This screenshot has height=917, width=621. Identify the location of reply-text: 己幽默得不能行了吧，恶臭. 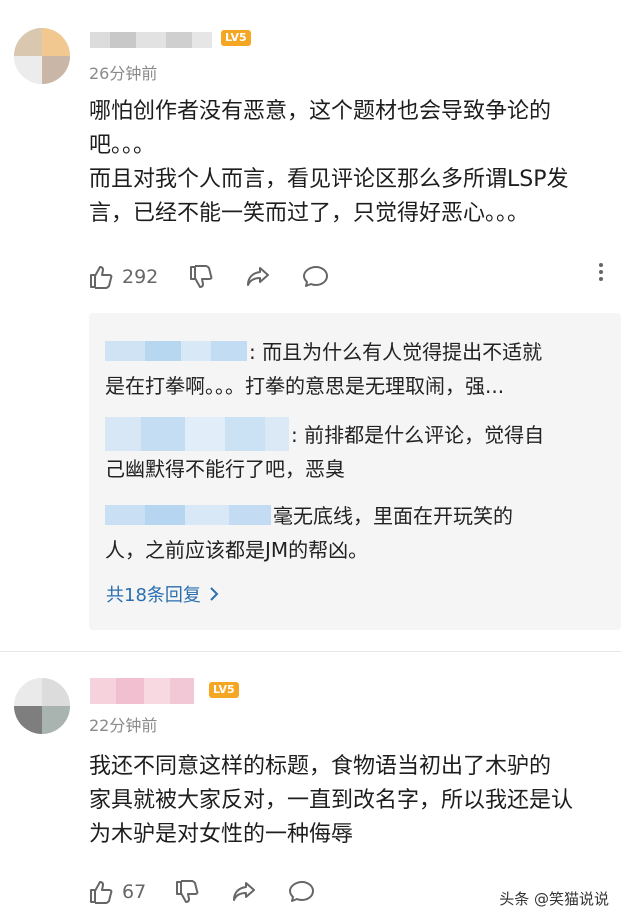
(225, 469).